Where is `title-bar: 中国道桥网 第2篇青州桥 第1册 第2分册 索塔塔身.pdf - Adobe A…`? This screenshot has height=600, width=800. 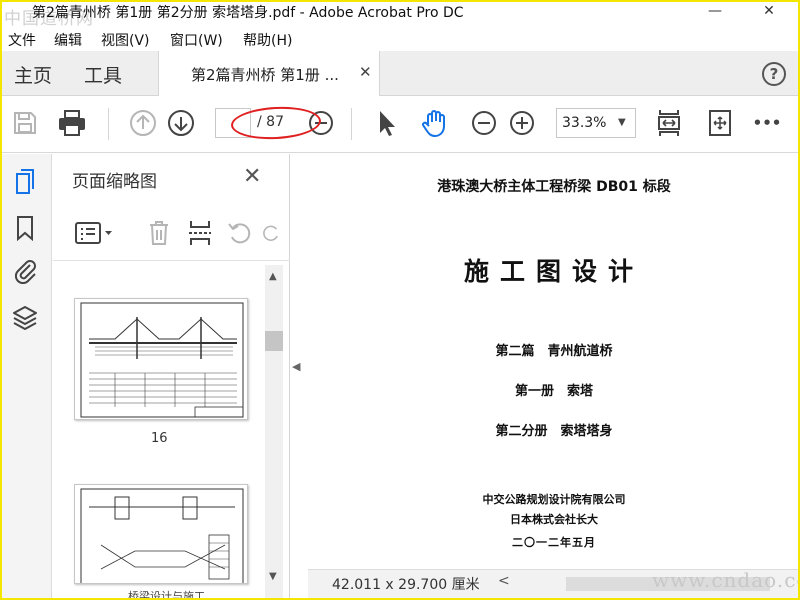
title-bar: 中国道桥网 第2篇青州桥 第1册 第2分册 索塔塔身.pdf - Adobe A… is located at coordinates (400, 14).